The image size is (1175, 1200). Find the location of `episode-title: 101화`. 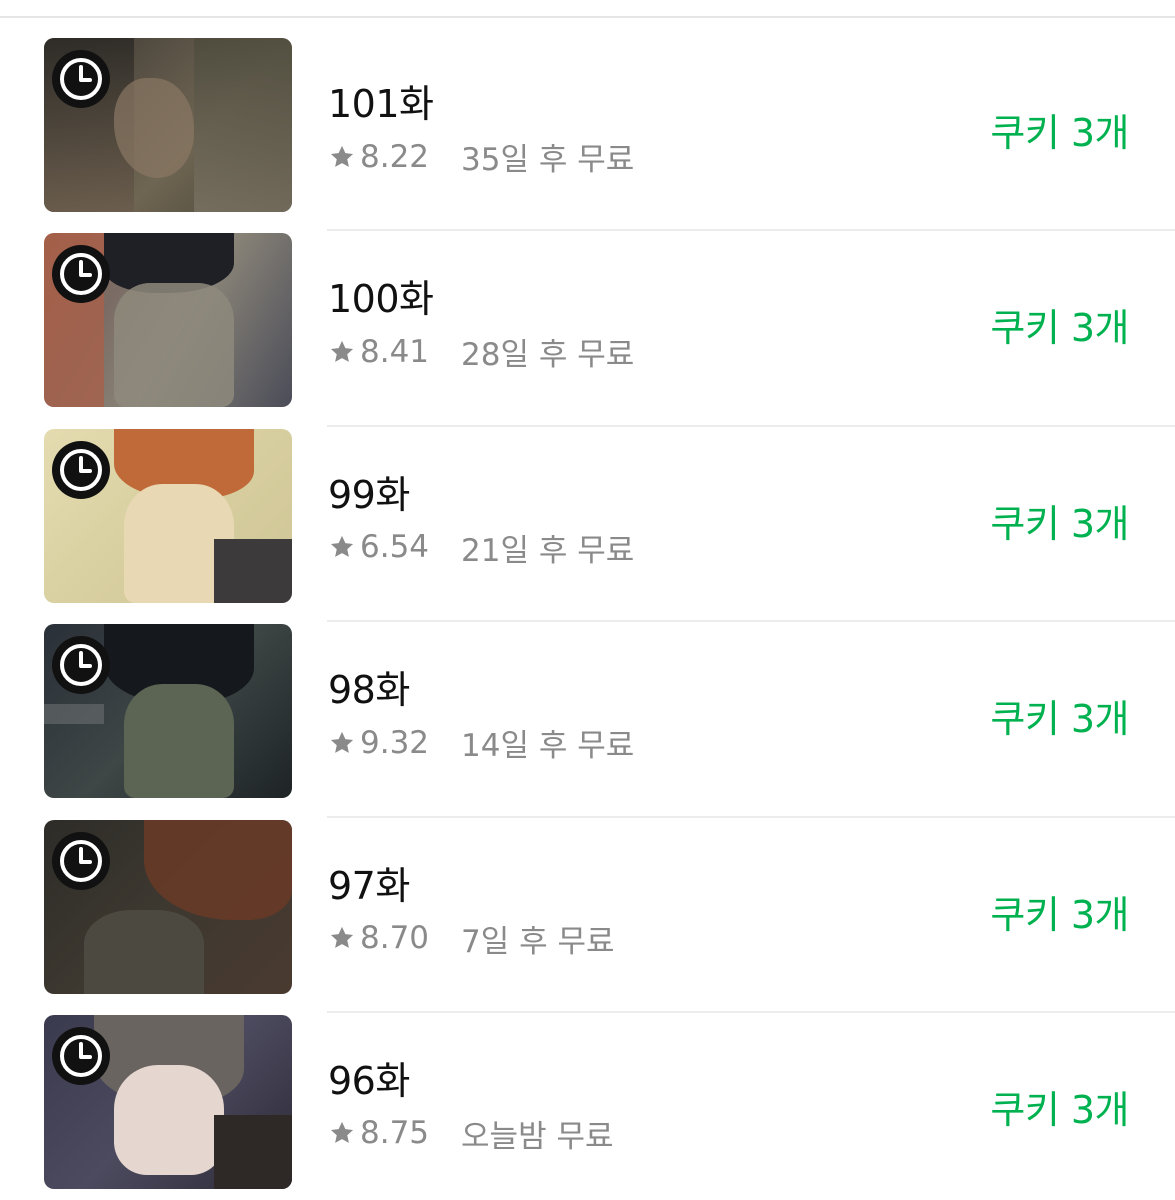

episode-title: 101화 is located at coordinates (381, 104).